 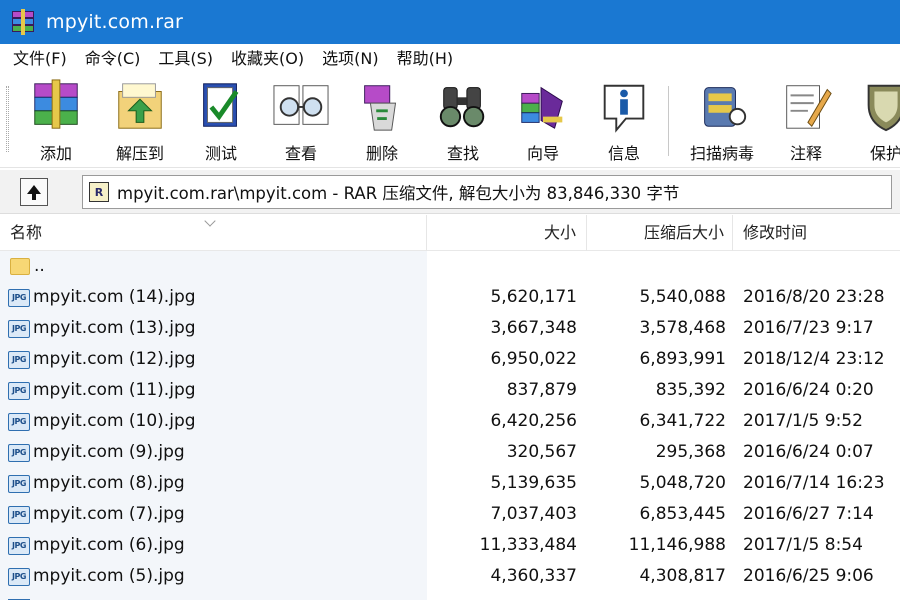 What do you see at coordinates (109, 576) in the screenshot?
I see `file-name: mpyit.com (5).jpg` at bounding box center [109, 576].